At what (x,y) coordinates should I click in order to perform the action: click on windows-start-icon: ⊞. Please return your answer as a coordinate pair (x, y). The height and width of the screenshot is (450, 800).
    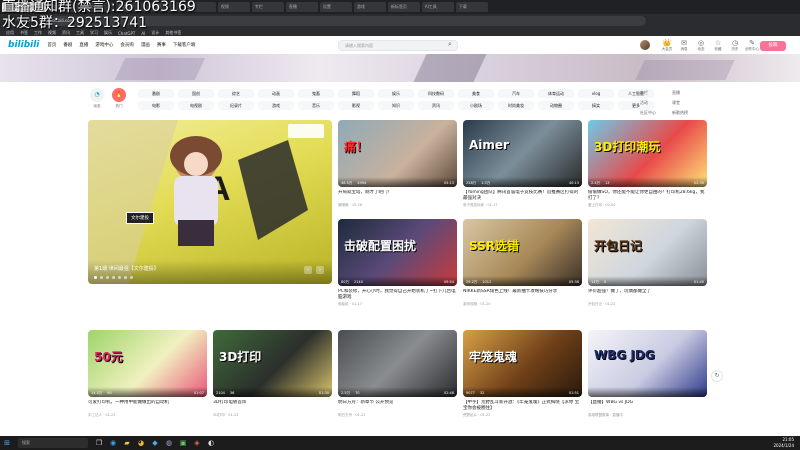
    Looking at the image, I should click on (7, 443).